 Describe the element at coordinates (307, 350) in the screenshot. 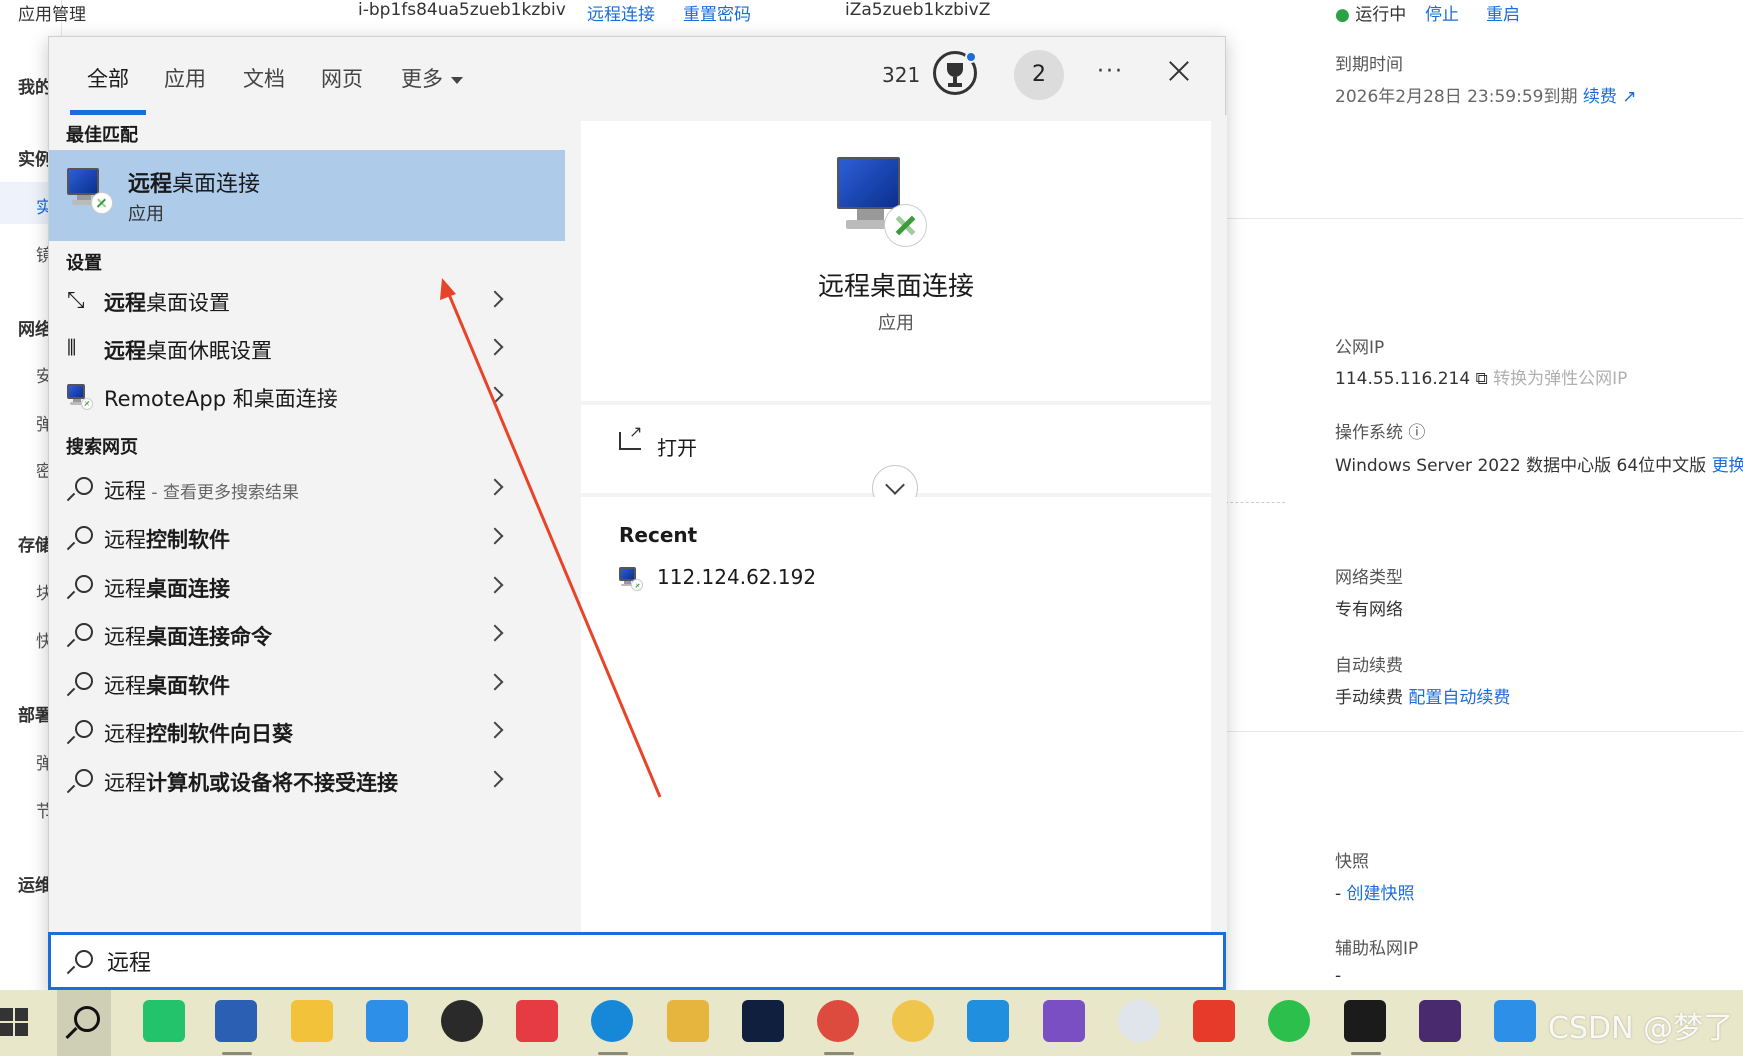

I see `settings-item-sleep: ⫴ 远程桌面休眠设置` at that location.